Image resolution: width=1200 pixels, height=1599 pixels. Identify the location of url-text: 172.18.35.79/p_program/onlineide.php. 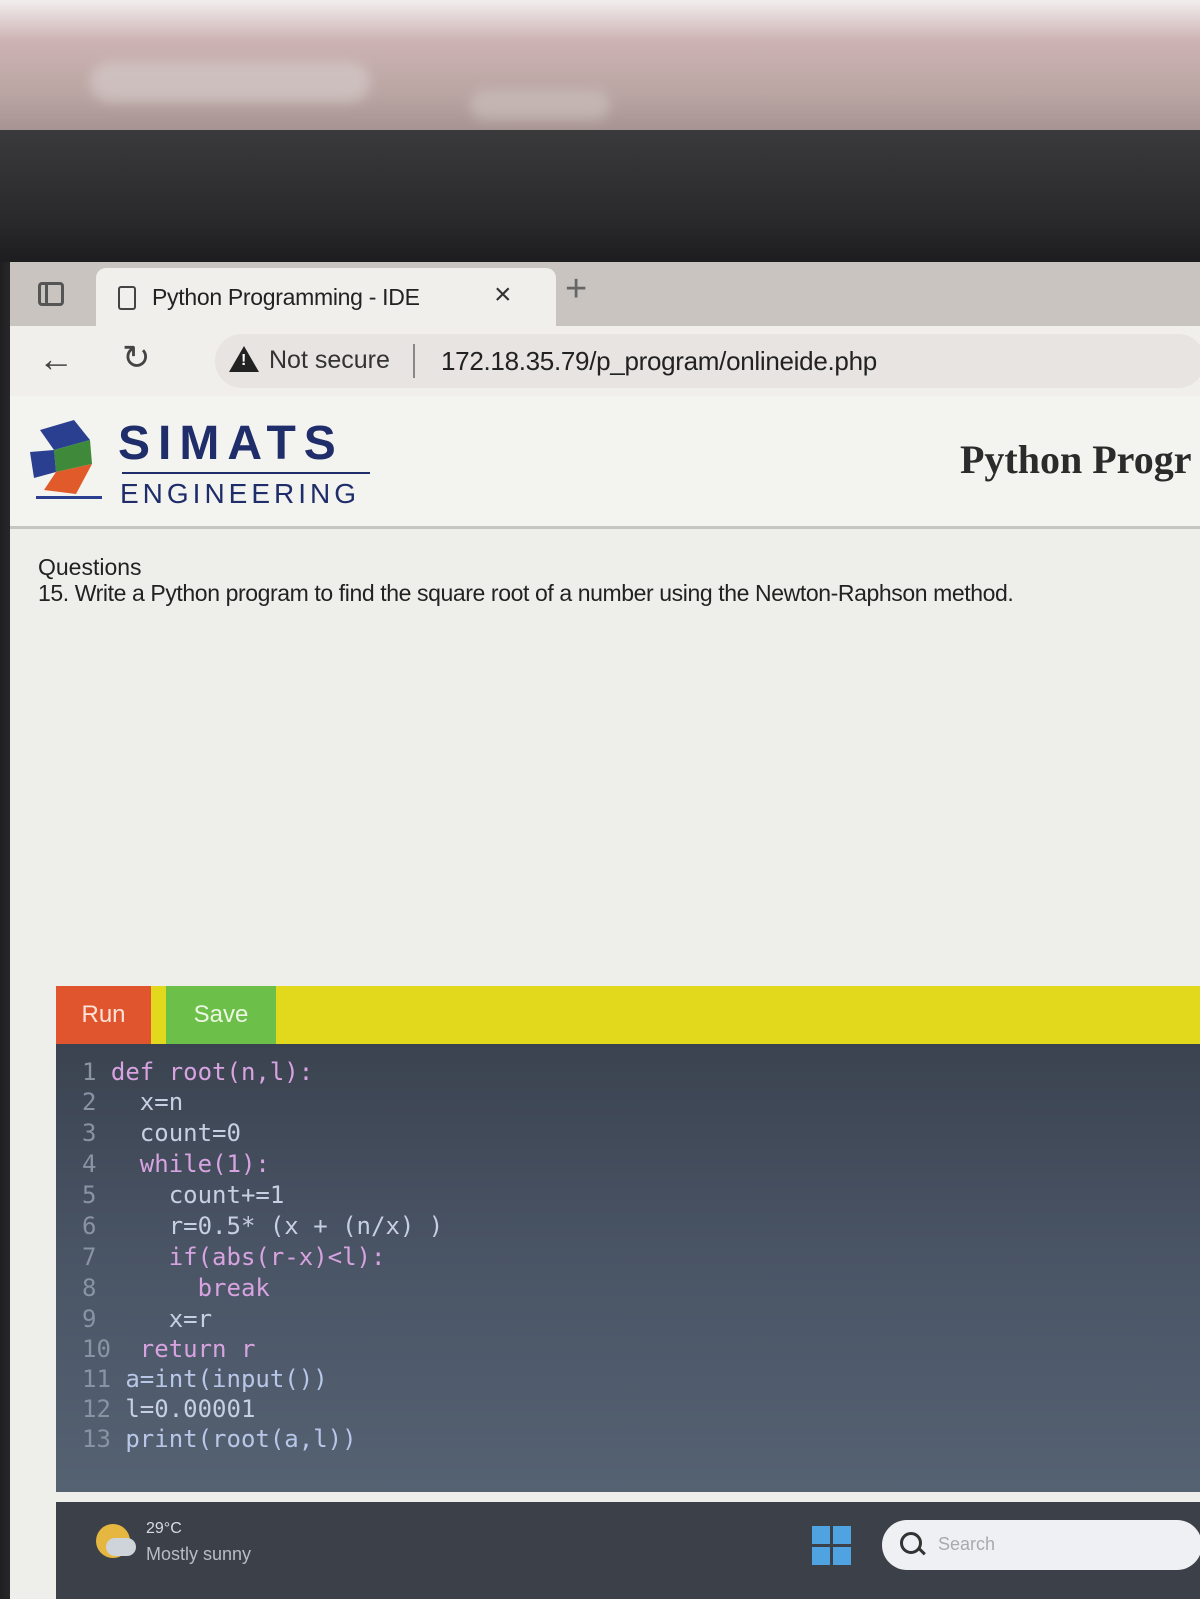
(659, 361).